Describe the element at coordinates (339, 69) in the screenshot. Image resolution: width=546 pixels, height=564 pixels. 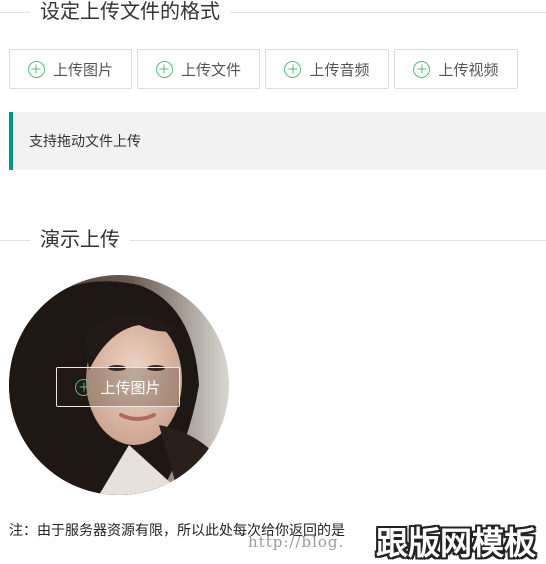
I see `upload-audio-label: 上传音频` at that location.